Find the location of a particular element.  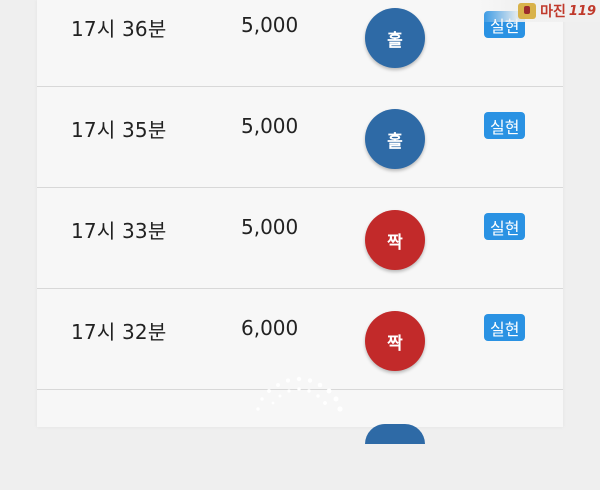

watermark-logo: 마진 119 is located at coordinates (540, 11).